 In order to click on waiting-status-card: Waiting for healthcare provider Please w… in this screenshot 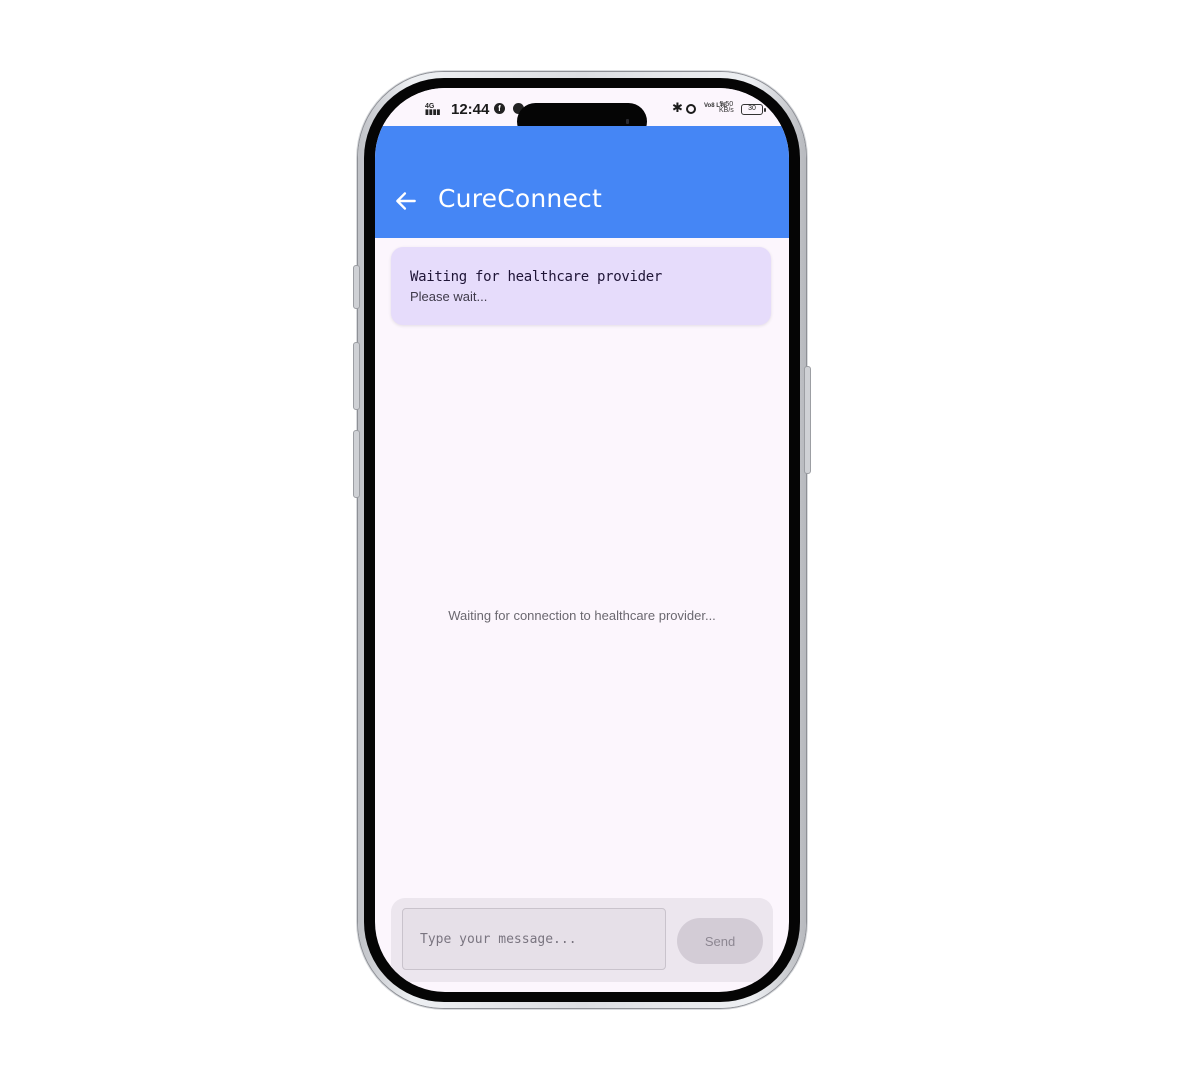, I will do `click(581, 286)`.